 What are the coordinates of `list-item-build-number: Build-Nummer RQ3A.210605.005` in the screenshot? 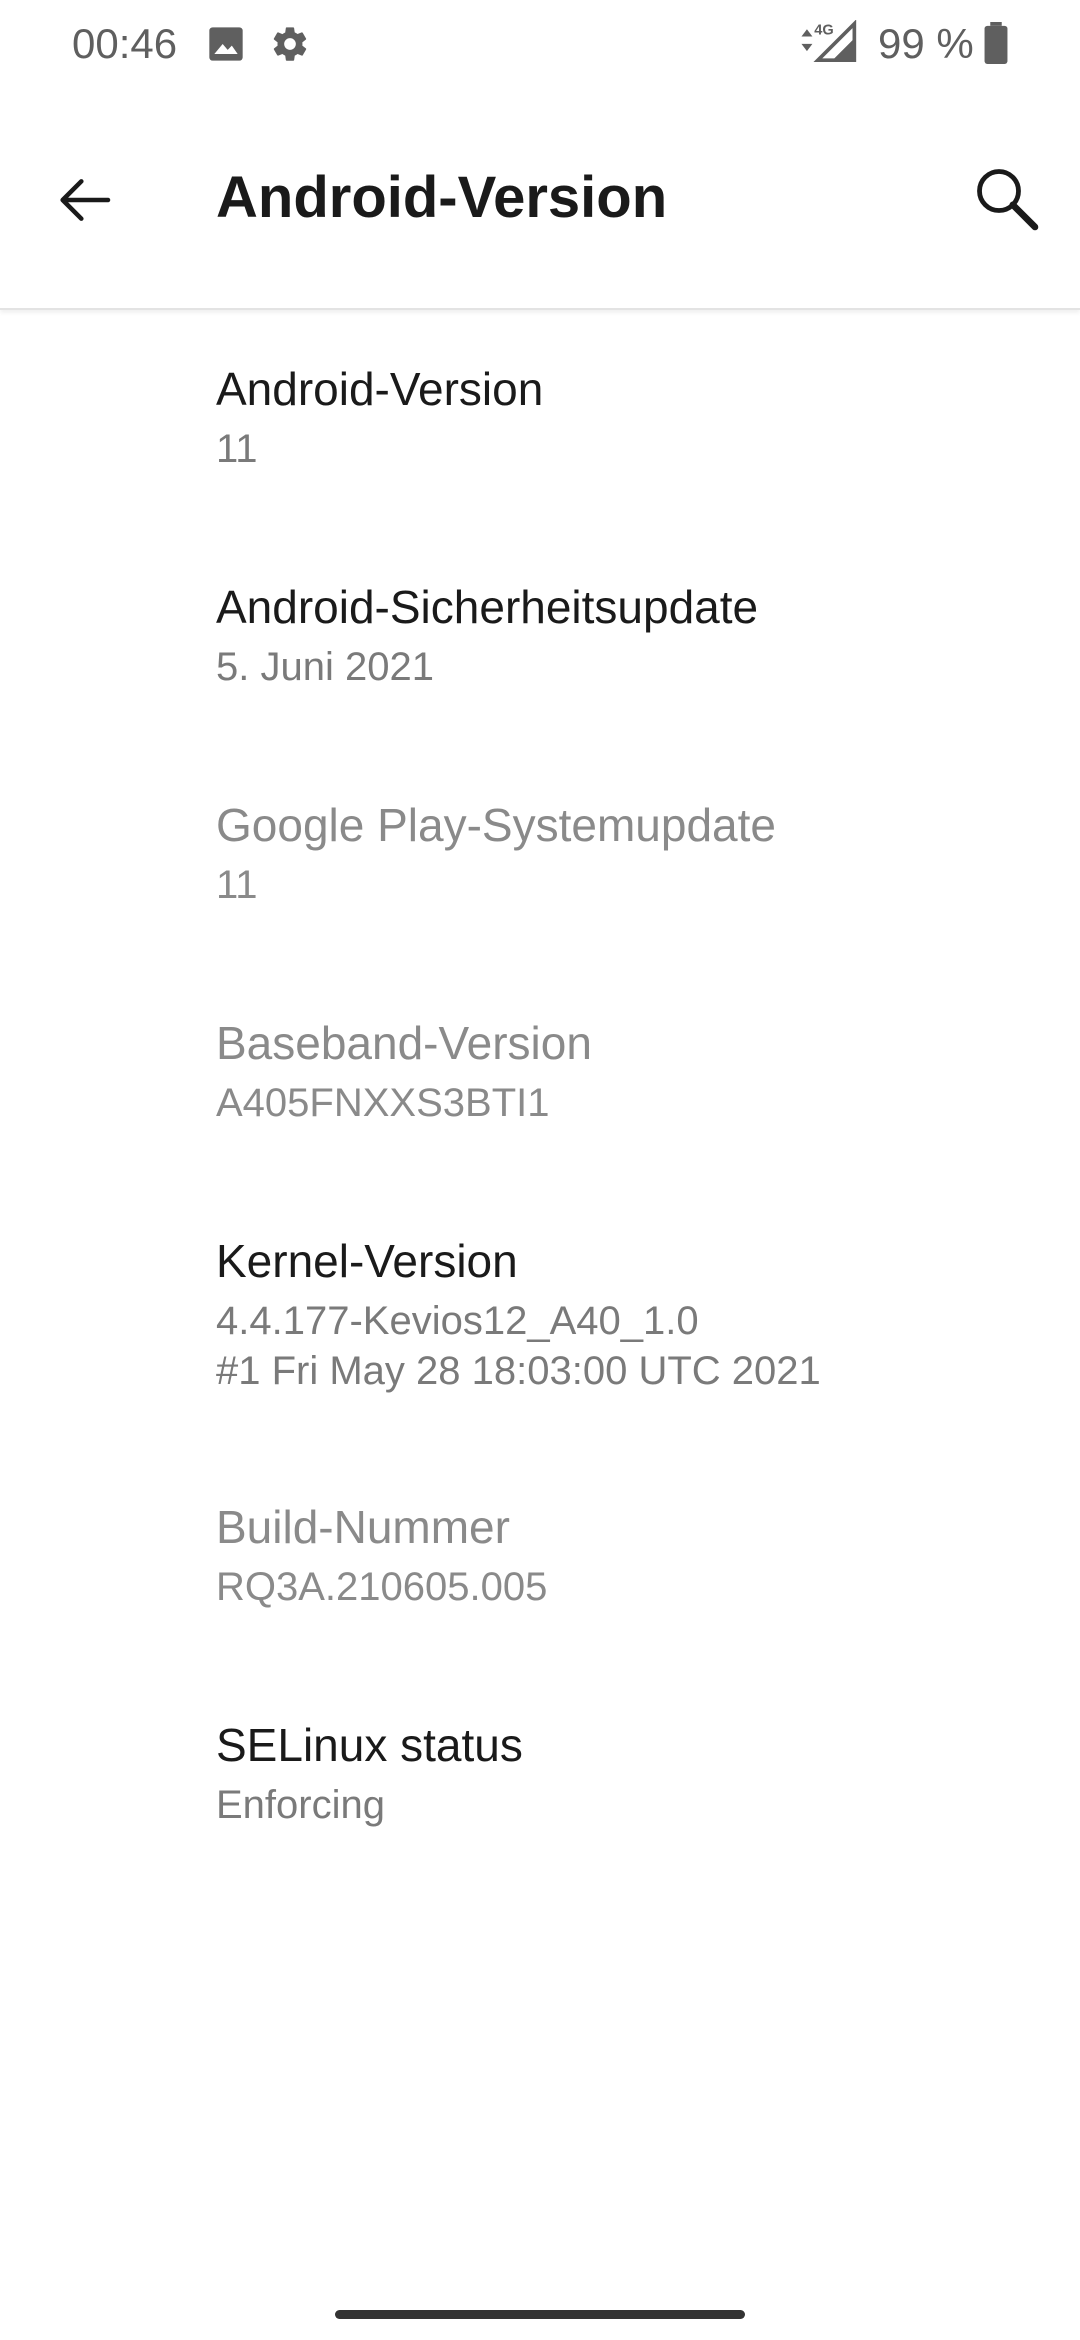 It's located at (540, 1559).